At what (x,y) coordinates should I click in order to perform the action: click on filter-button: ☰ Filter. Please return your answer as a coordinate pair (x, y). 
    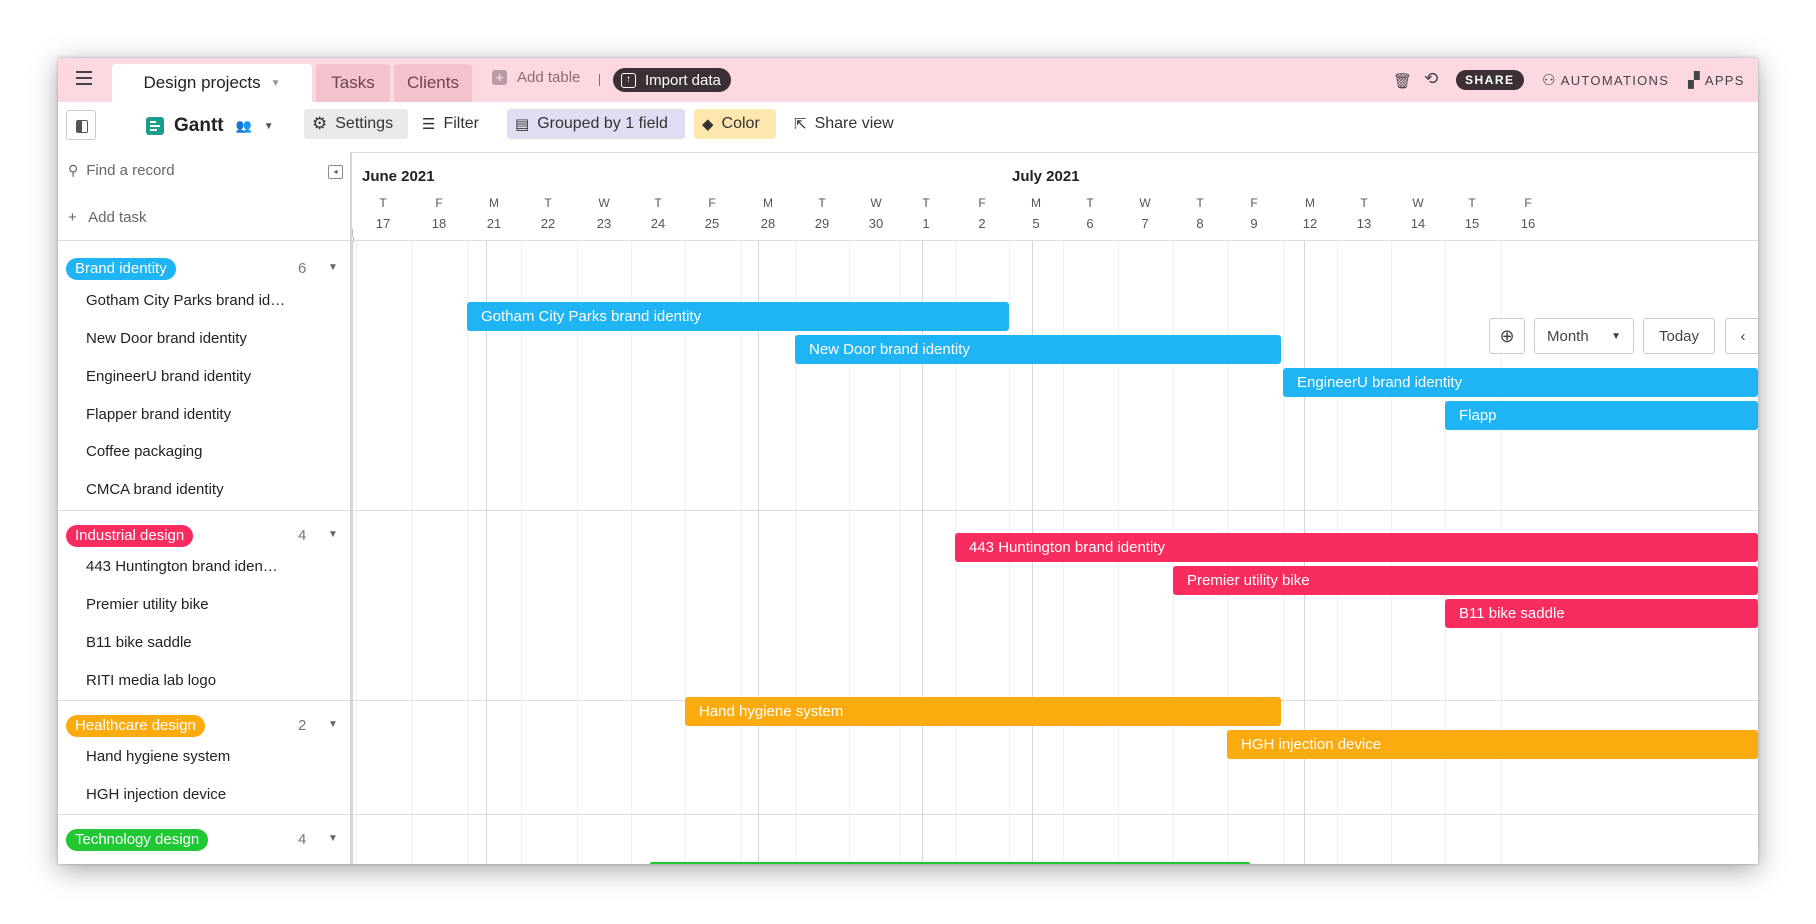
    Looking at the image, I should click on (454, 124).